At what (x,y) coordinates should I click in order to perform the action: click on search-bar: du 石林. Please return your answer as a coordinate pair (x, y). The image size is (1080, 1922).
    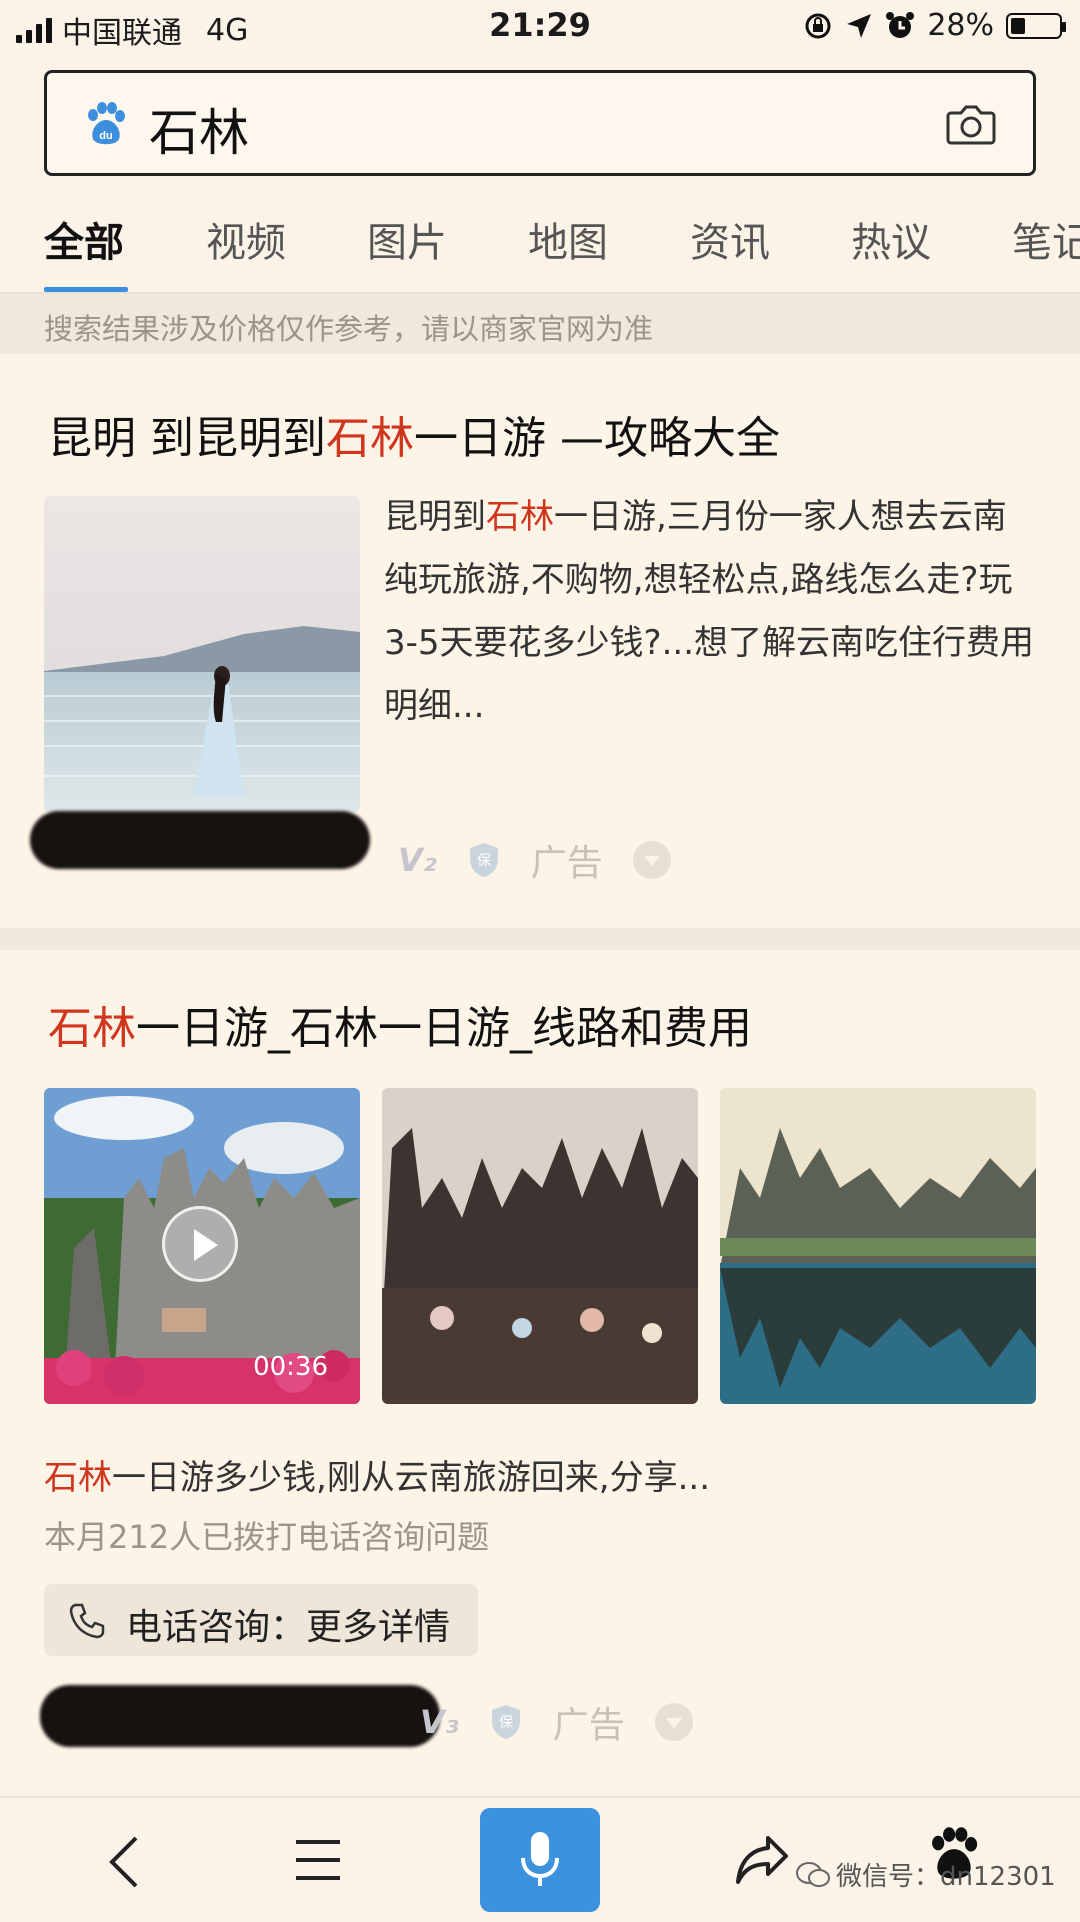
    Looking at the image, I should click on (540, 123).